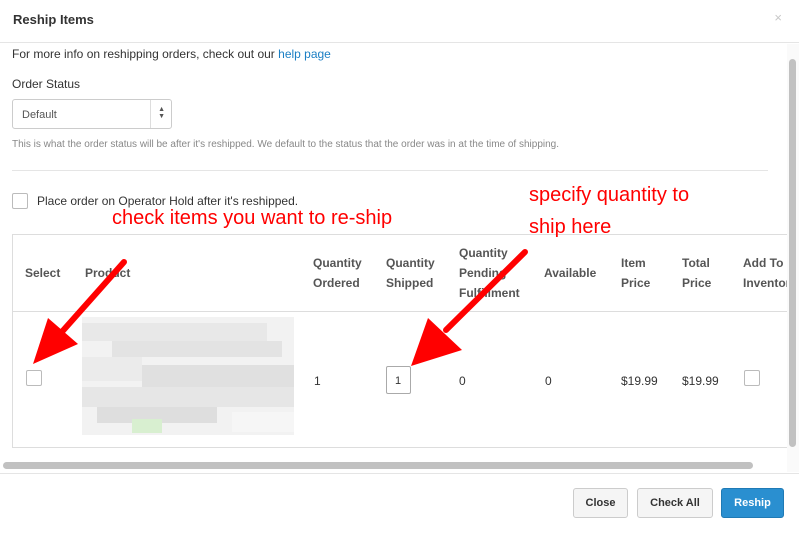  Describe the element at coordinates (378, 465) in the screenshot. I see `horizontal-scroll-thumb` at that location.